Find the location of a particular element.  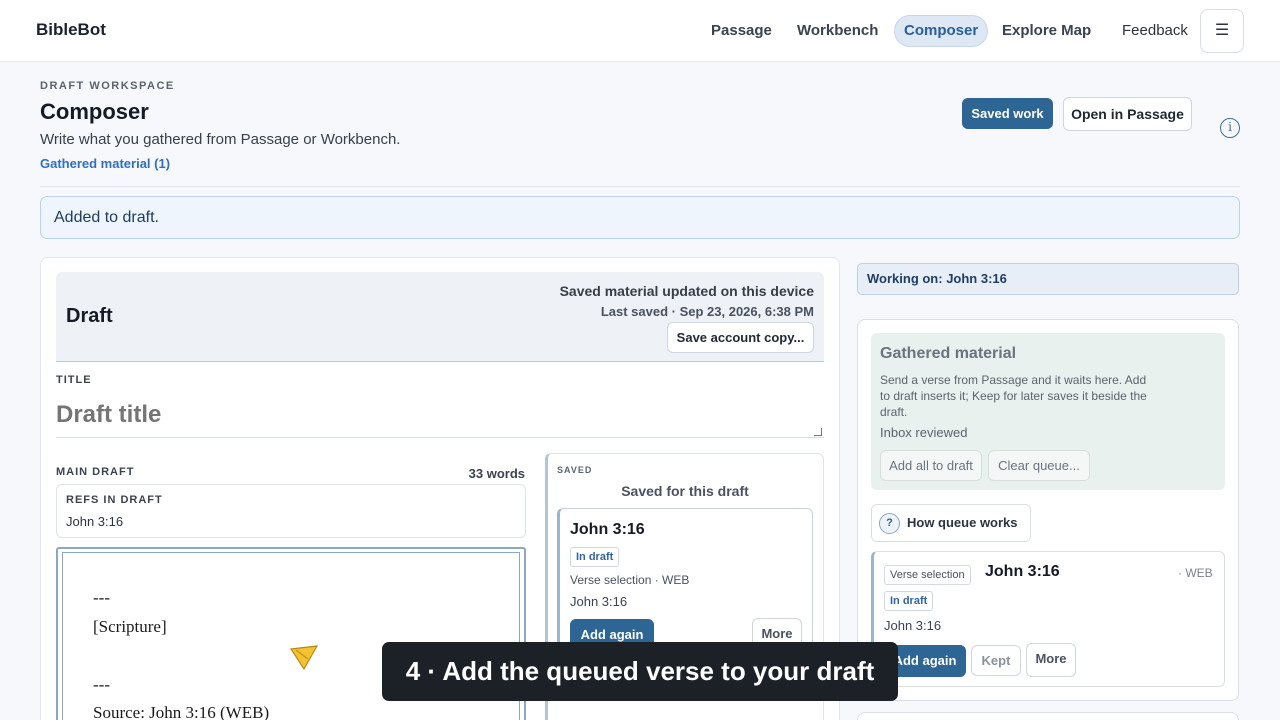

last-saved-timestamp: Last saved · Sep 23, 2026, 6:38 PM is located at coordinates (707, 311).